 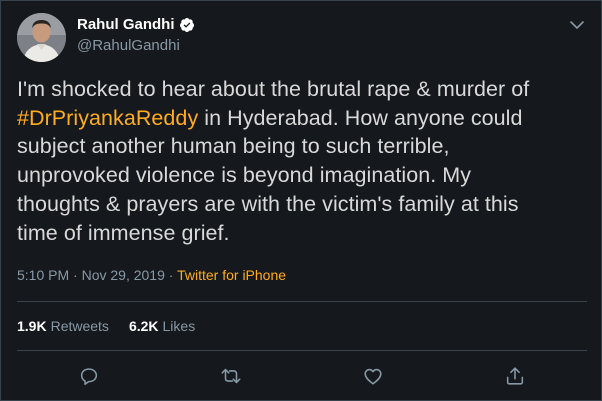 What do you see at coordinates (128, 45) in the screenshot?
I see `author-handle: @RahulGandhi` at bounding box center [128, 45].